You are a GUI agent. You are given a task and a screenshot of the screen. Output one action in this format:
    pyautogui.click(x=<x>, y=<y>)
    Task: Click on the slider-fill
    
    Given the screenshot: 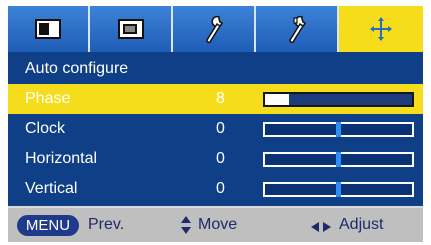 What is the action you would take?
    pyautogui.click(x=277, y=99)
    